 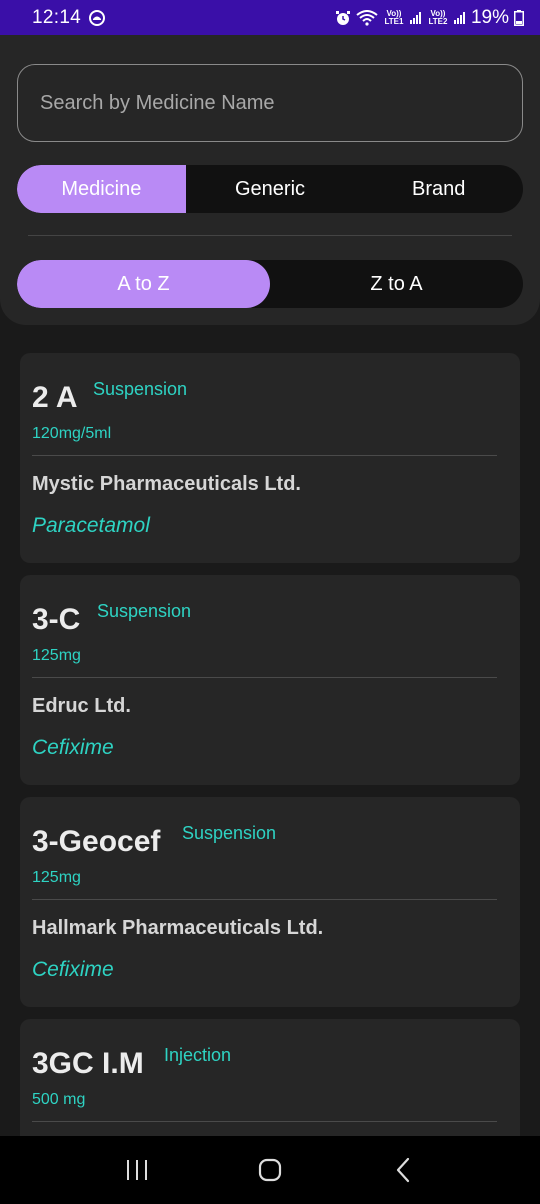 I want to click on search-input, so click(x=281, y=103).